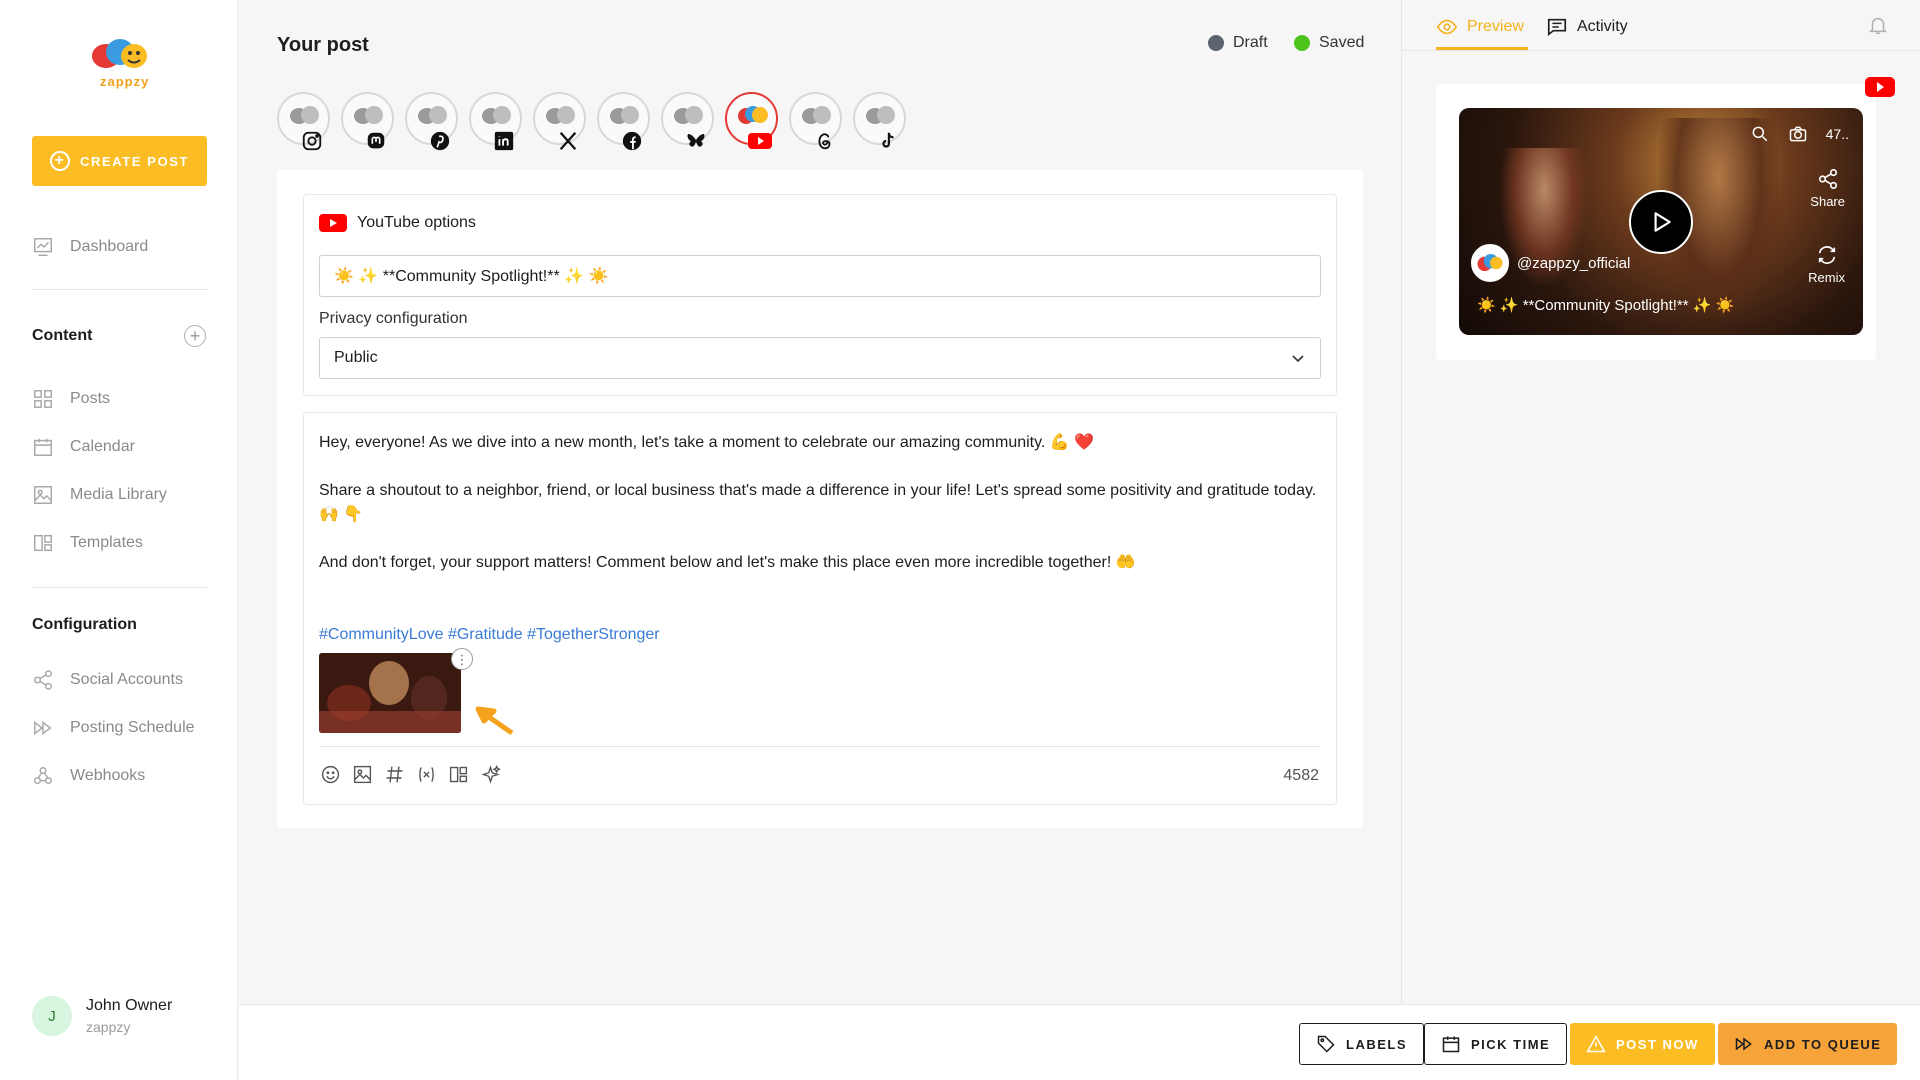 The height and width of the screenshot is (1080, 1920). What do you see at coordinates (815, 121) in the screenshot?
I see `account-threads` at bounding box center [815, 121].